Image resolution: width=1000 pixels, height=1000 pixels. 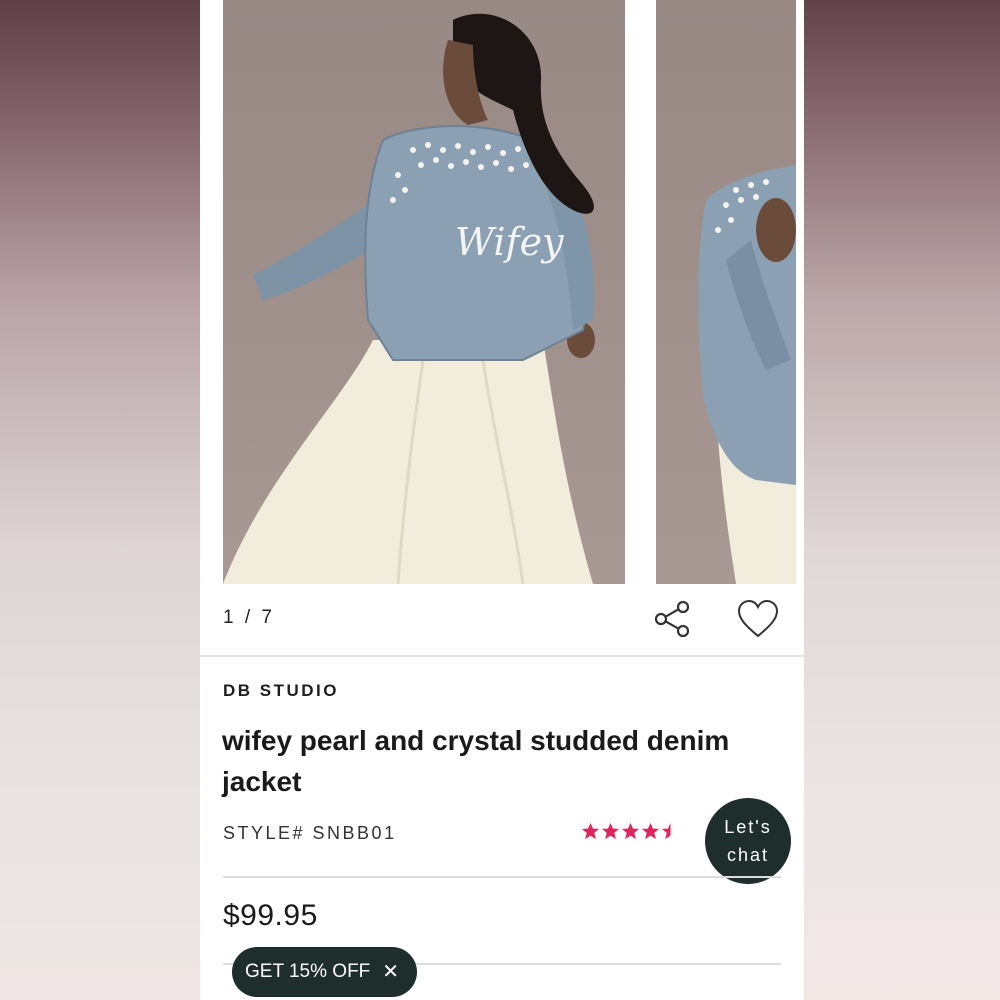 What do you see at coordinates (748, 855) in the screenshot?
I see `chat-label-line2: chat` at bounding box center [748, 855].